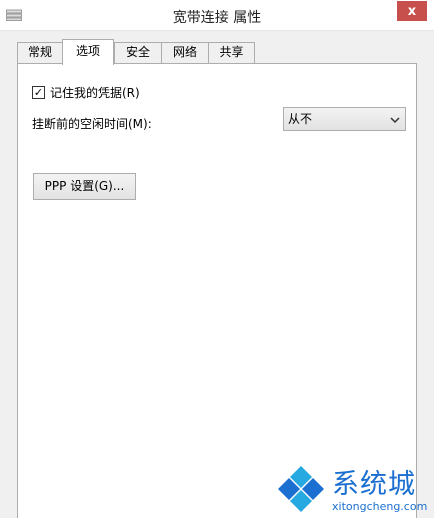  I want to click on watermark-site: xitongcheng.com, so click(380, 506).